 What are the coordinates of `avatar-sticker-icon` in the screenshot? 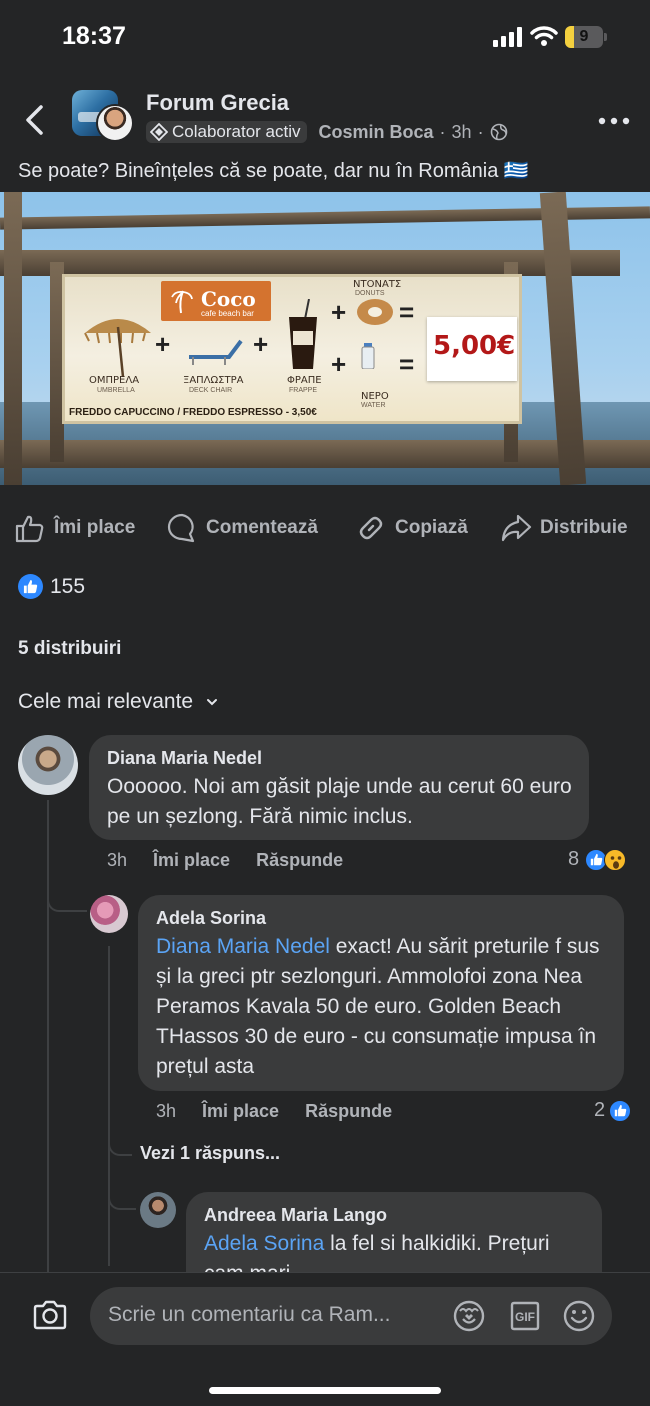 It's located at (469, 1316).